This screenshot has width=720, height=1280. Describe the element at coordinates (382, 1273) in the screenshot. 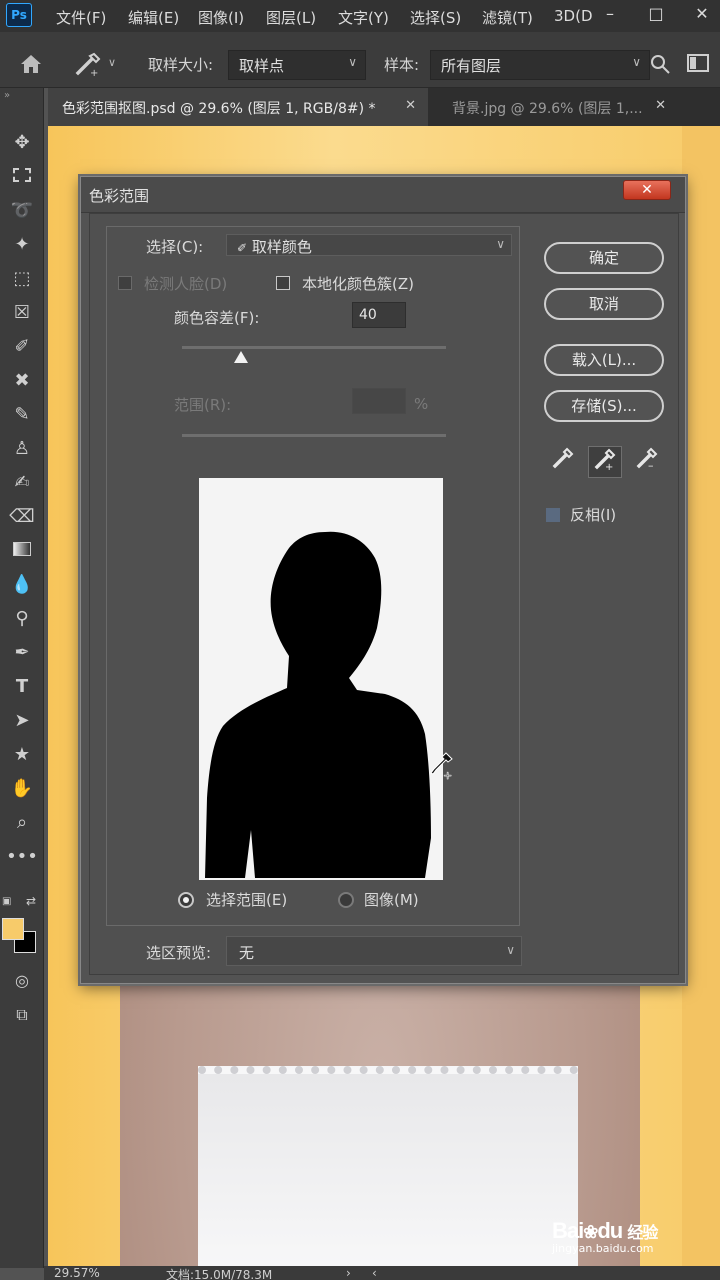

I see `status-bar: 29.57% 文档:15.0M/78.3M › ‹` at that location.